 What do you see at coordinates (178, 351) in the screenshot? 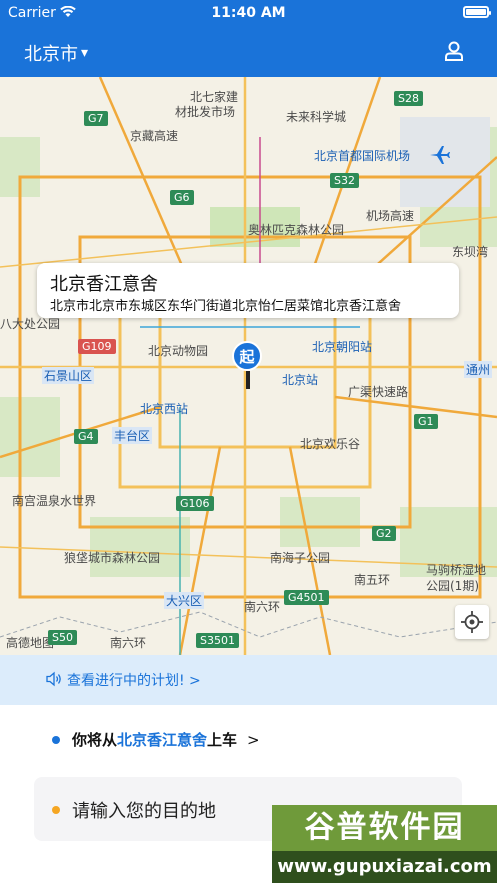
I see `map-label: 北京动物园` at bounding box center [178, 351].